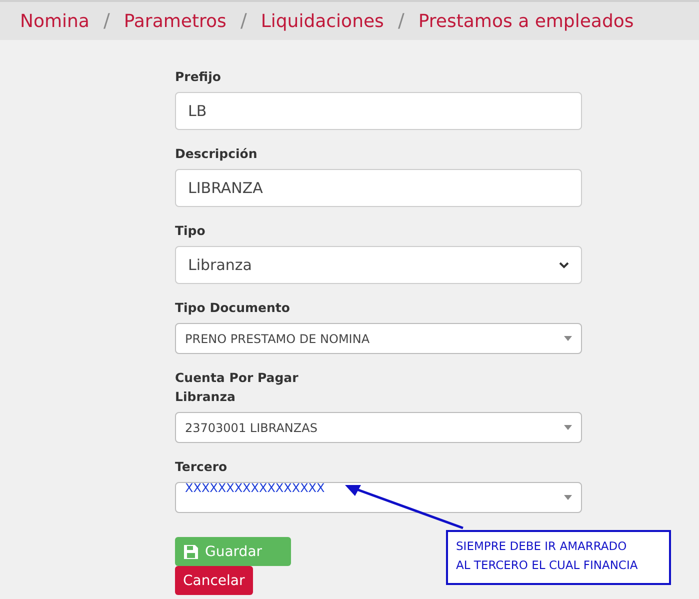  I want to click on annotation-text: AL TERCERO EL CUAL FINANCIA, so click(547, 565).